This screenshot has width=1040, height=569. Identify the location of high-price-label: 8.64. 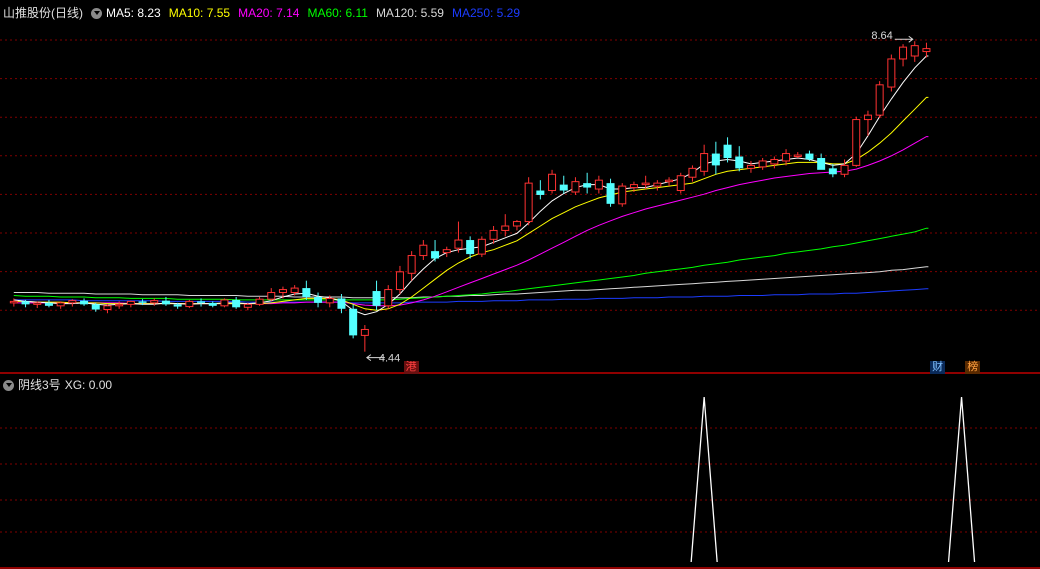
(881, 36).